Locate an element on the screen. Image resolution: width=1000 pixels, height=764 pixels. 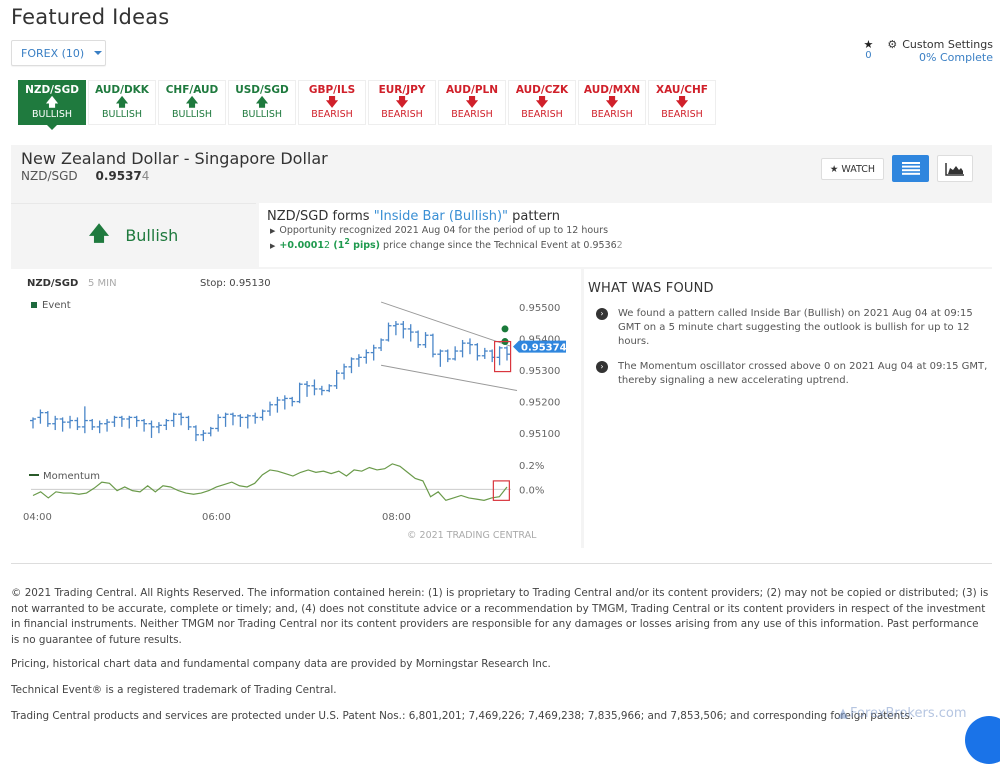
idea-tab-aud-czk: AUD/CZK 🡇 BEARISH is located at coordinates (542, 102).